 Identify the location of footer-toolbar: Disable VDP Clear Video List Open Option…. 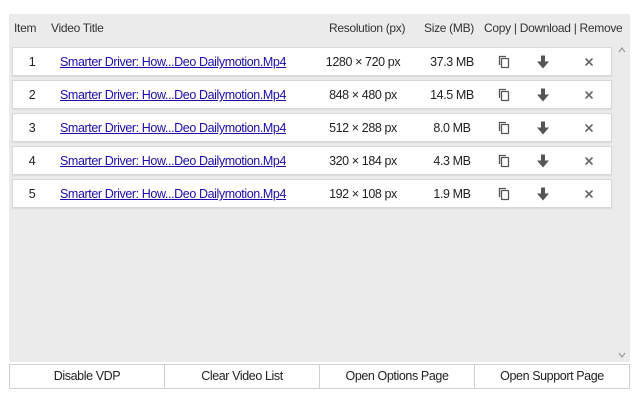
(319, 376).